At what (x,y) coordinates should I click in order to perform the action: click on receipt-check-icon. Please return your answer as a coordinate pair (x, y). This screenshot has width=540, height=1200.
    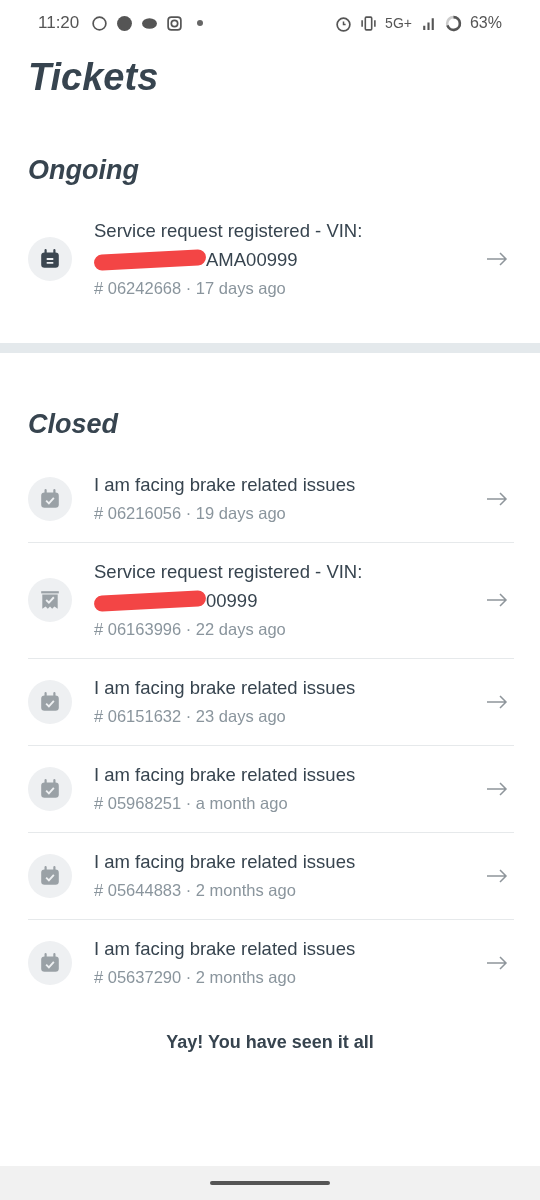
    Looking at the image, I should click on (50, 600).